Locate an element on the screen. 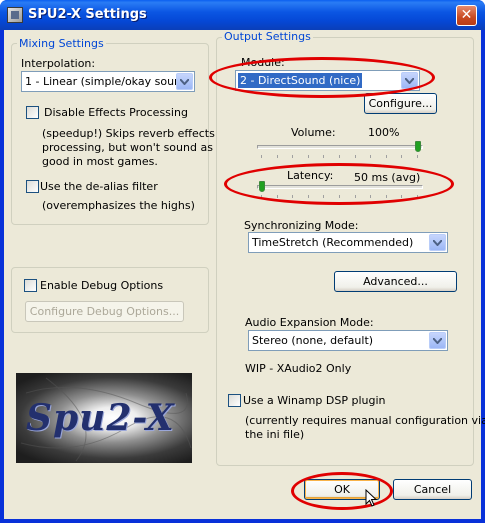  expansion-dropdown: Stereo (none, default) is located at coordinates (348, 340).